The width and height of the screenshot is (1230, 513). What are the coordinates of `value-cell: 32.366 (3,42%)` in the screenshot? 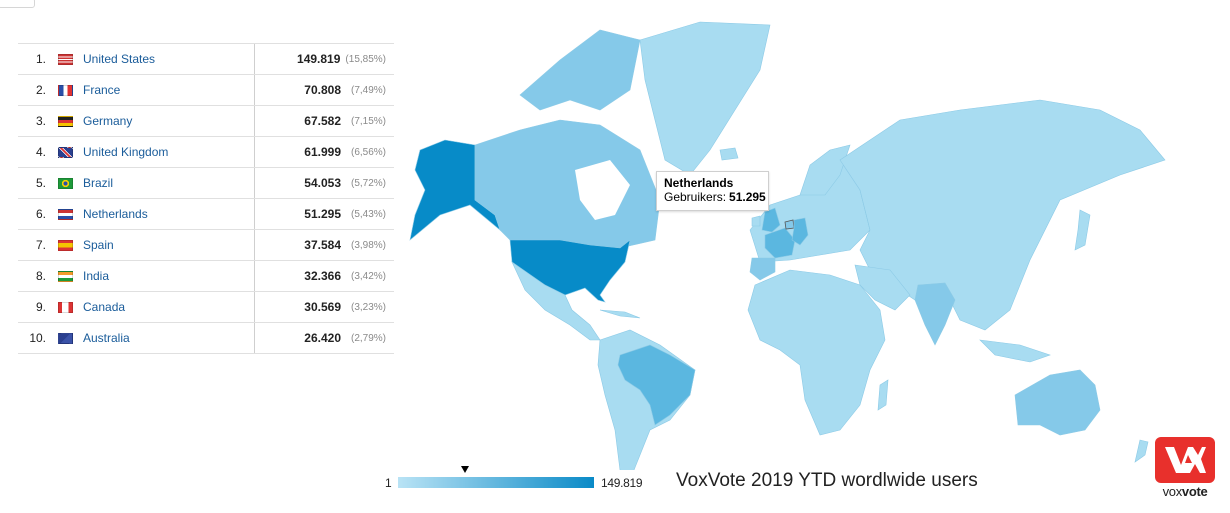 It's located at (324, 276).